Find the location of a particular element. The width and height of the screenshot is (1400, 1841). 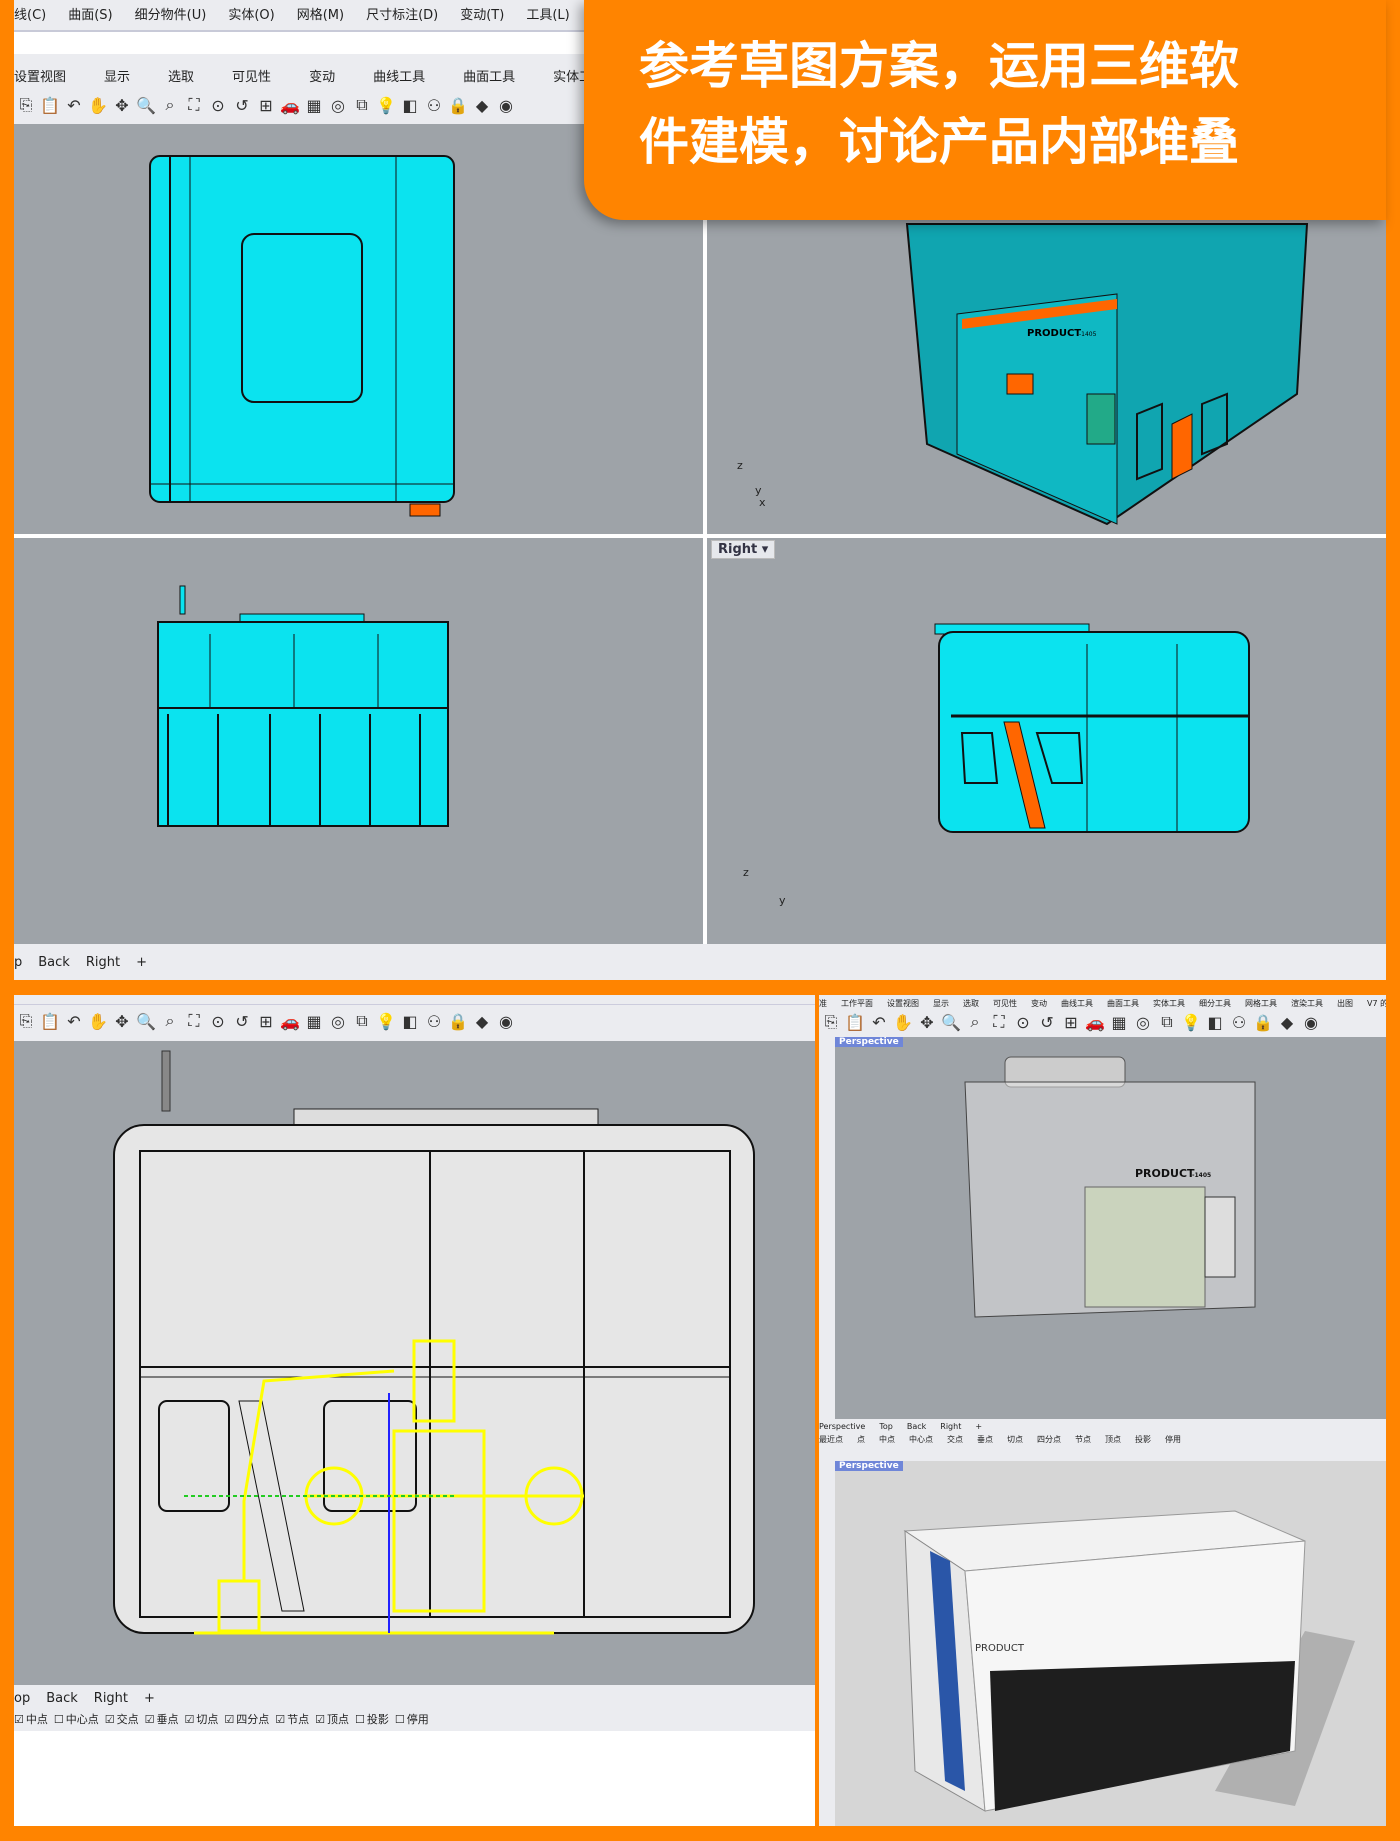

view-tab-0: Perspective is located at coordinates (842, 1426).